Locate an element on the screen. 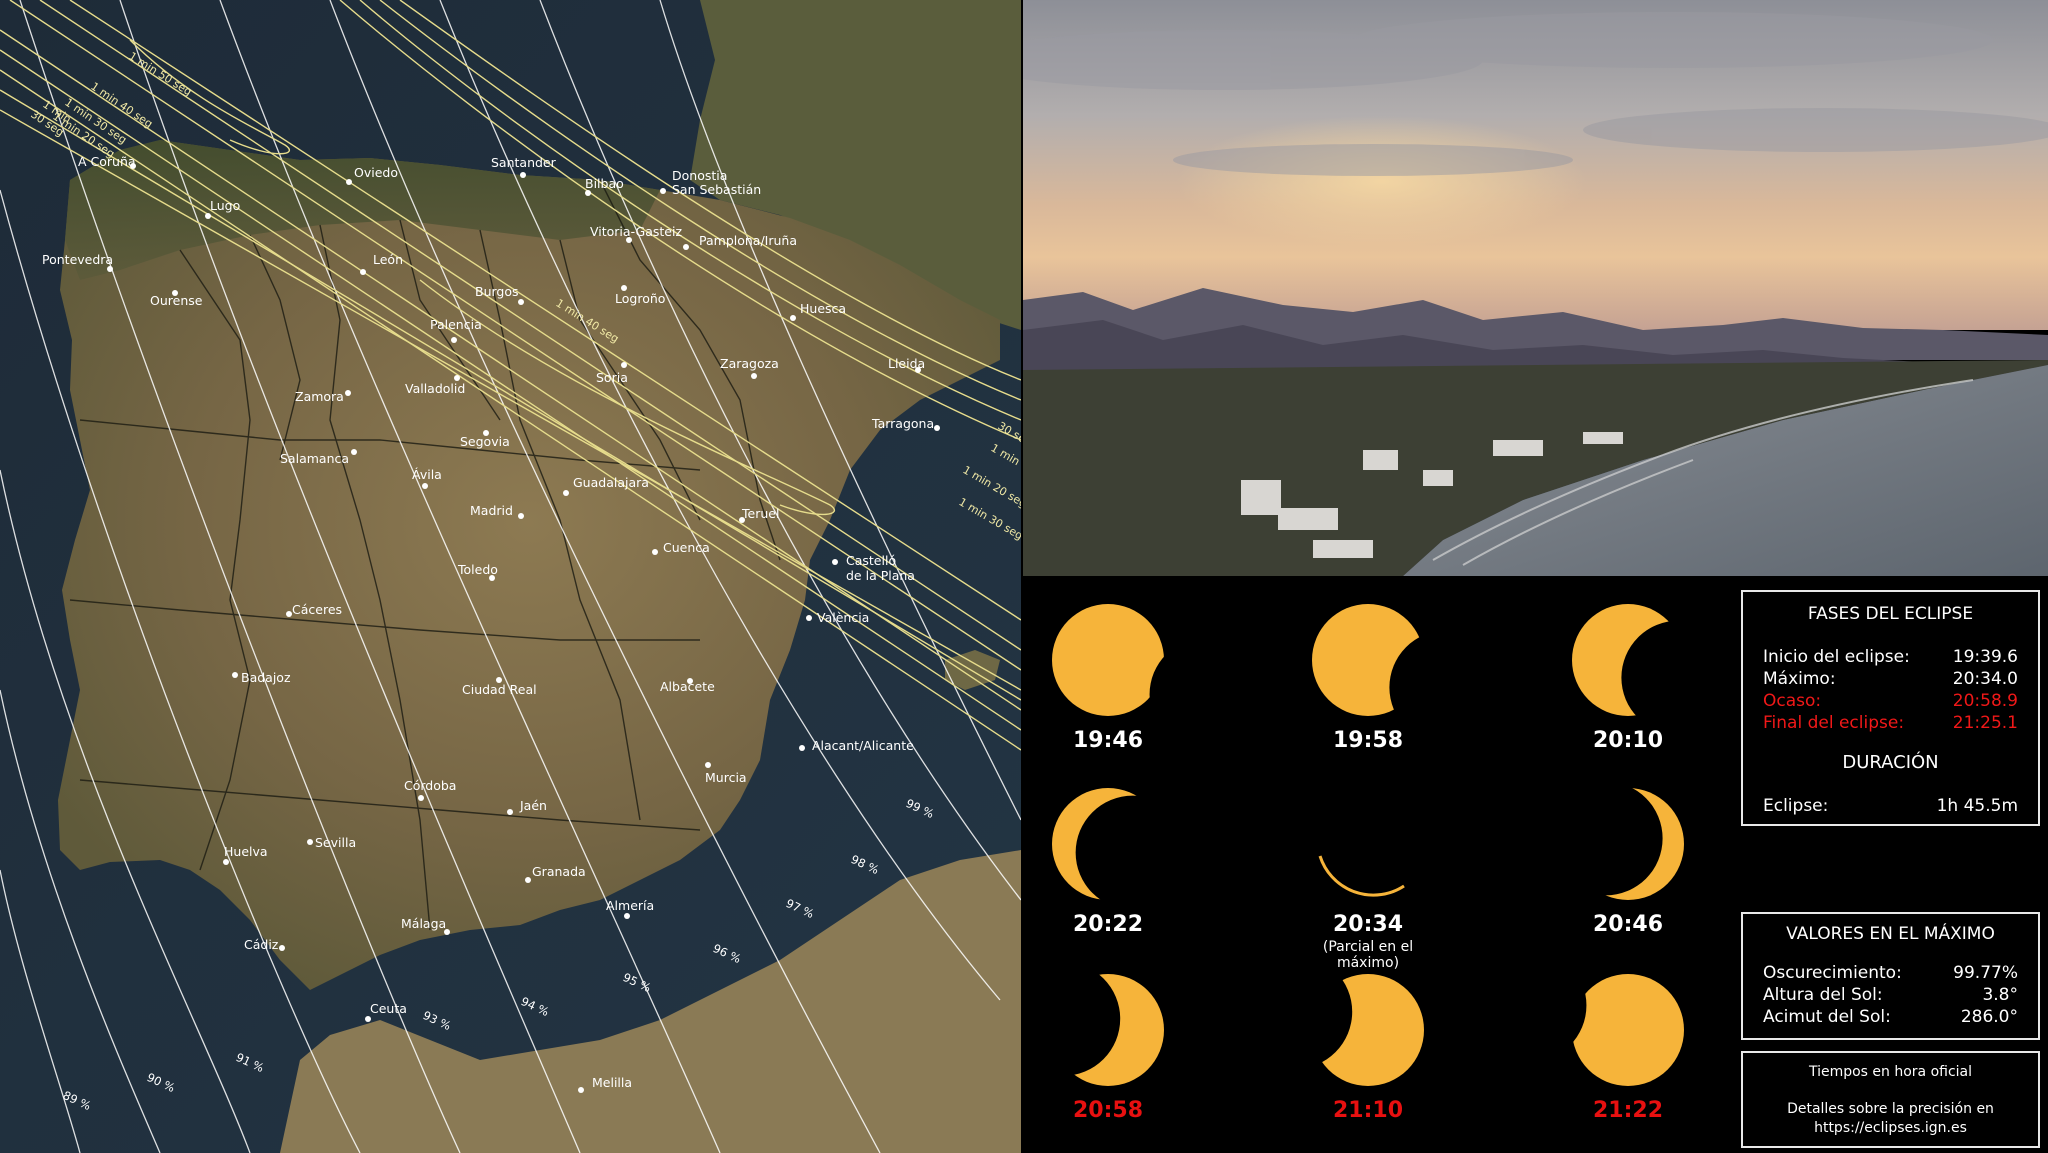  duracion-row: Eclipse: 1h 45.5m is located at coordinates (1890, 806).